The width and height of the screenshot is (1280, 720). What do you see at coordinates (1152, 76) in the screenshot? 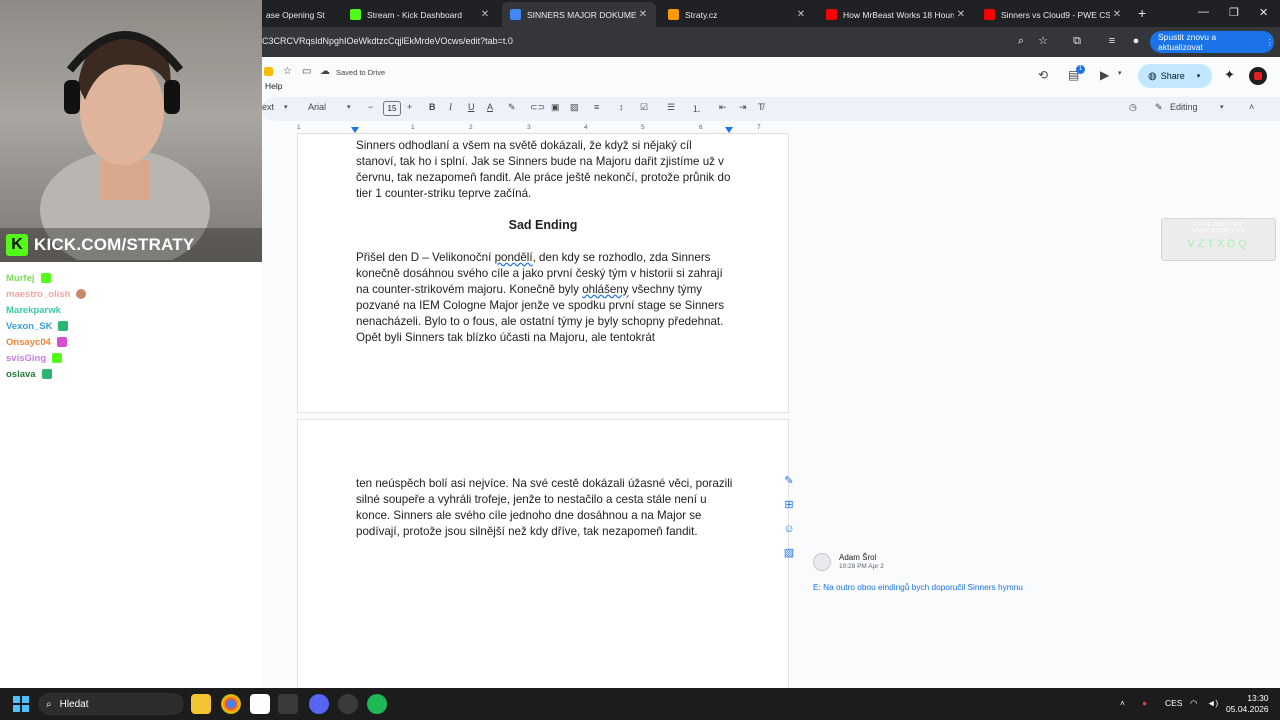
I see `globe-icon: ◍` at bounding box center [1152, 76].